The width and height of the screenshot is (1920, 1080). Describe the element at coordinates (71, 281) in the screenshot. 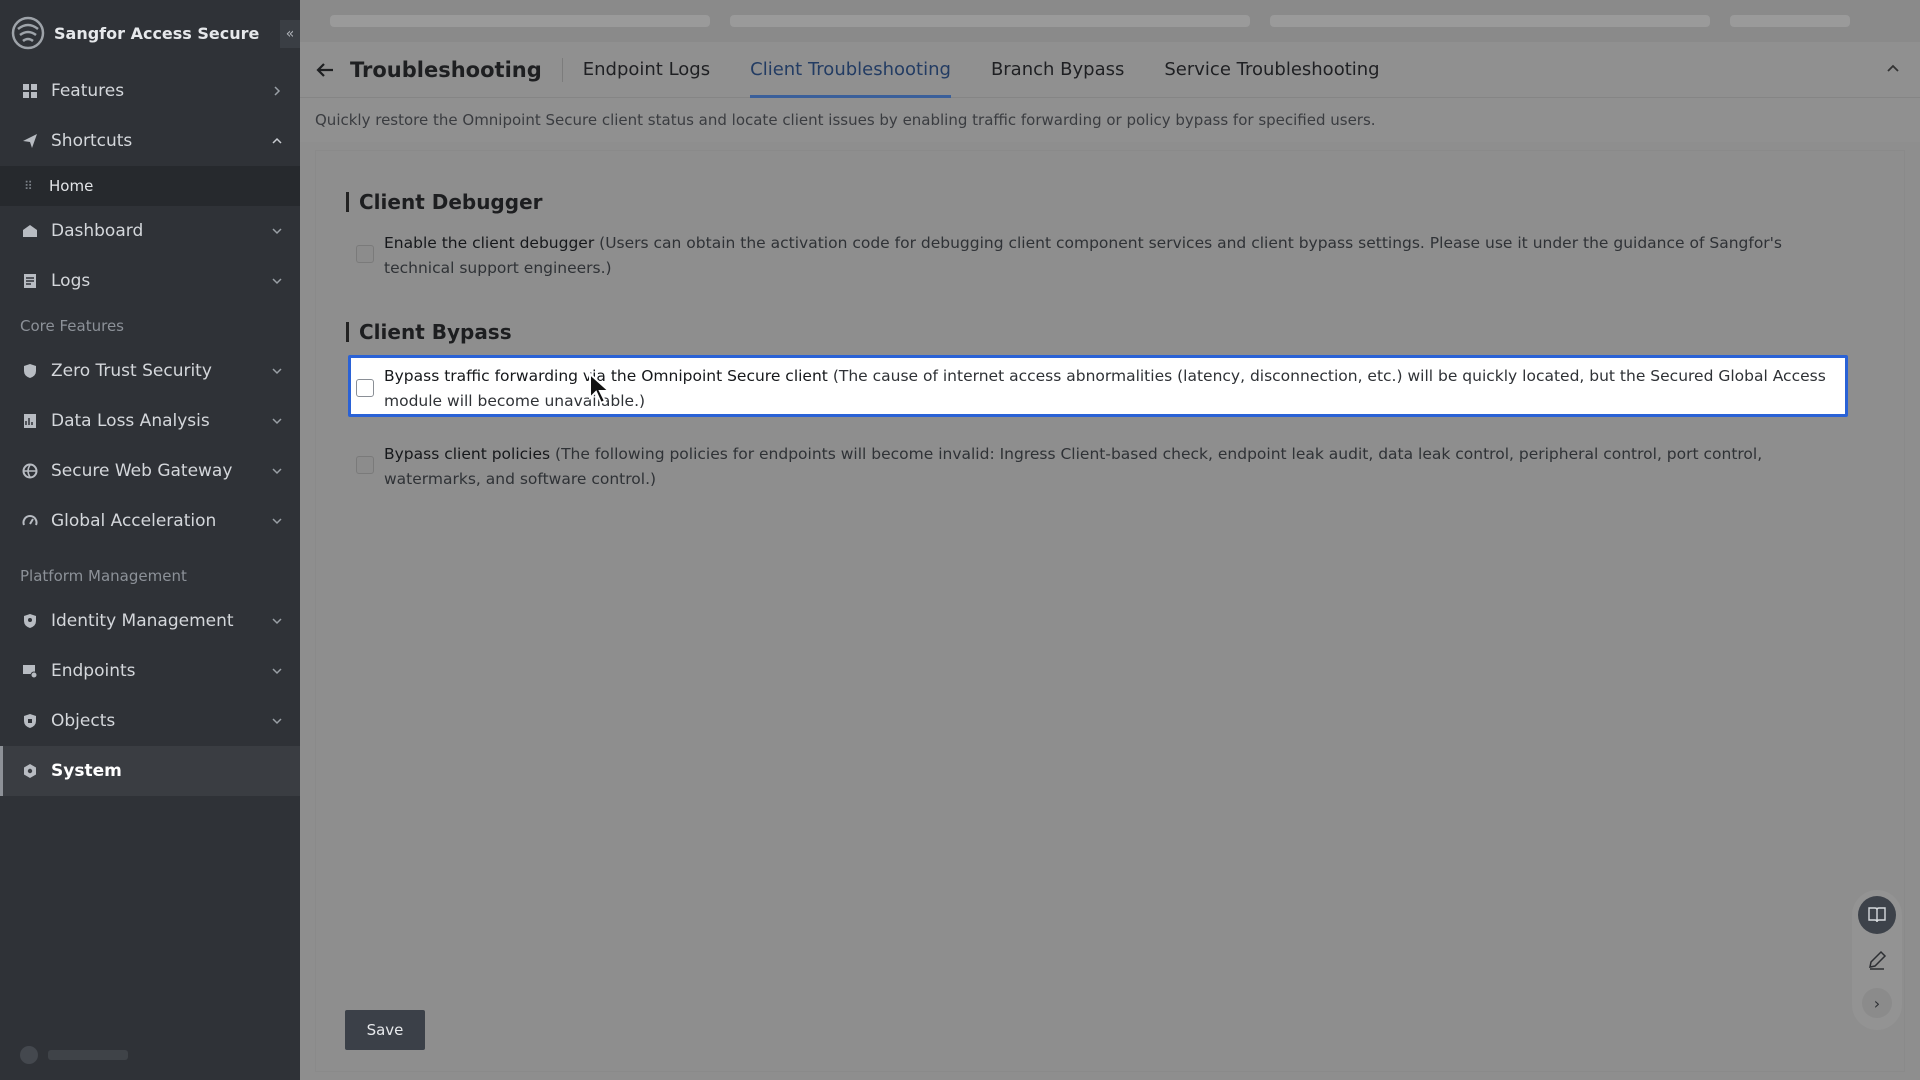

I see `sidebar-item-label: Logs` at that location.